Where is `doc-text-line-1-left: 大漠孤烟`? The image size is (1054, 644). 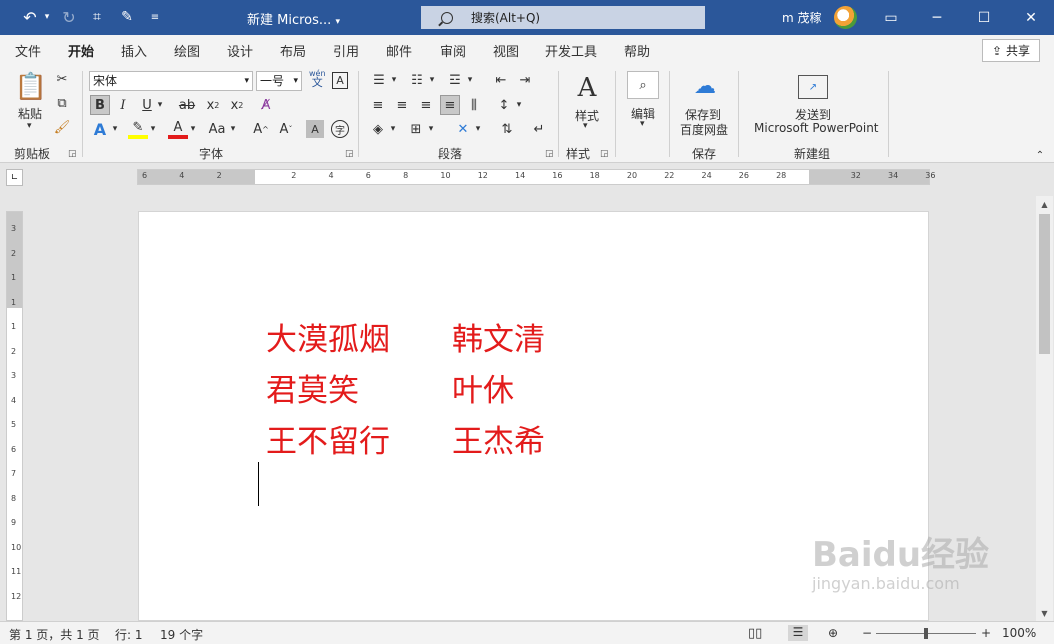
doc-text-line-1-left: 大漠孤烟 is located at coordinates (328, 336).